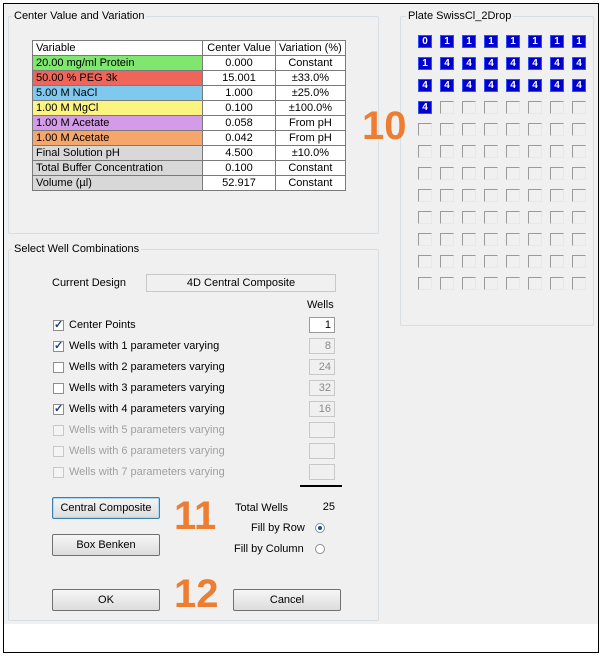 This screenshot has width=601, height=656. What do you see at coordinates (239, 123) in the screenshot?
I see `center-value-cell: 0.058` at bounding box center [239, 123].